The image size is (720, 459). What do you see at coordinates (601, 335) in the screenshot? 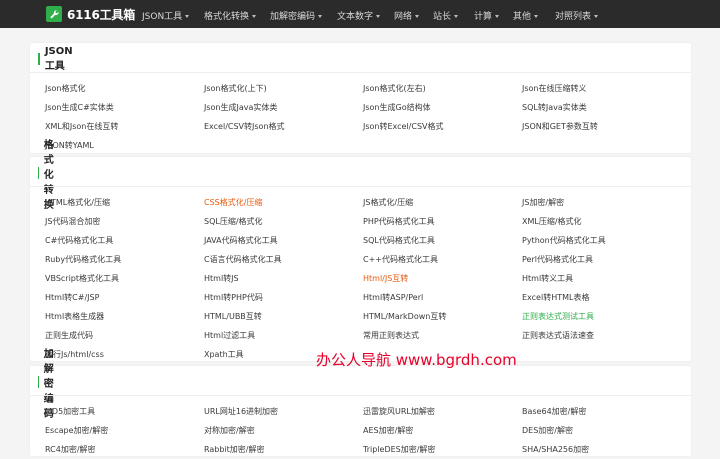
I see `tool-link: 正则表达式语法速查` at bounding box center [601, 335].